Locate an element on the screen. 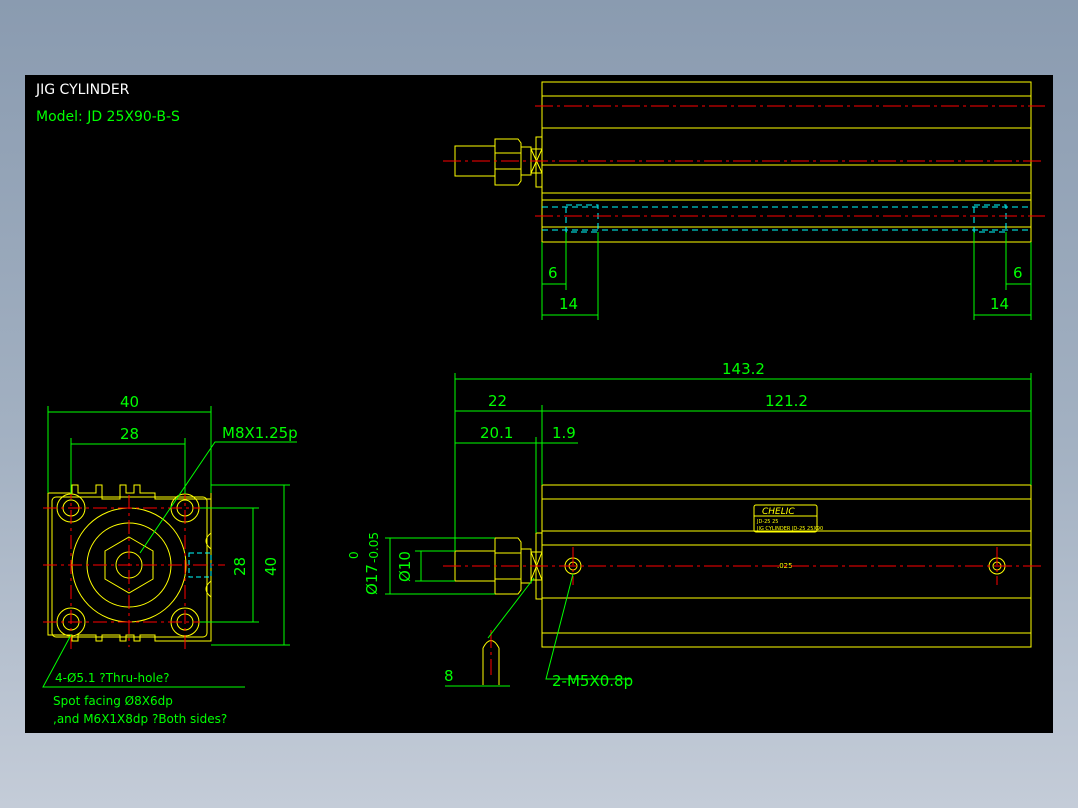 Image resolution: width=1078 pixels, height=808 pixels. dim-end-width: 40 is located at coordinates (129, 402).